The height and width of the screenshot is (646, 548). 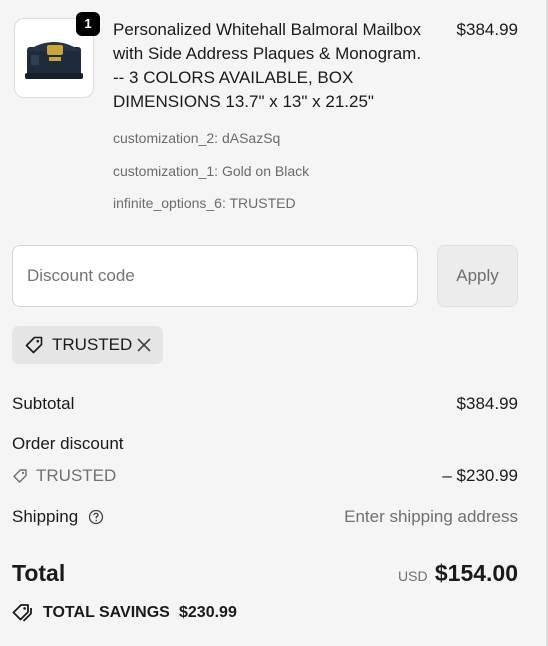 I want to click on order-discount-label: Order discount, so click(x=68, y=443).